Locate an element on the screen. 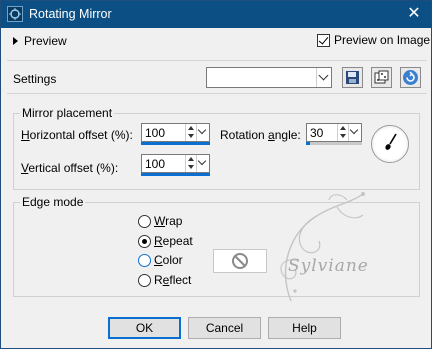 The height and width of the screenshot is (349, 432). help-button: Help is located at coordinates (304, 328).